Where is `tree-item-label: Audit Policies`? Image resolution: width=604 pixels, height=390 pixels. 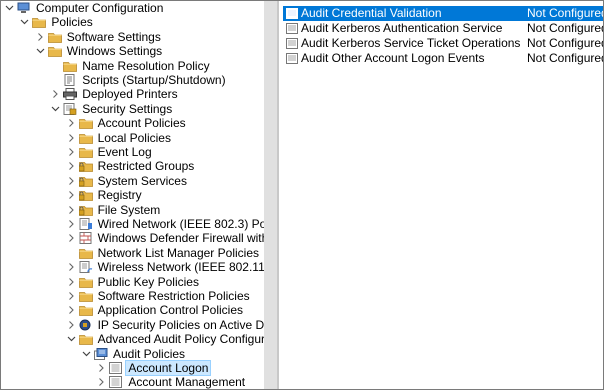 tree-item-label: Audit Policies is located at coordinates (149, 353).